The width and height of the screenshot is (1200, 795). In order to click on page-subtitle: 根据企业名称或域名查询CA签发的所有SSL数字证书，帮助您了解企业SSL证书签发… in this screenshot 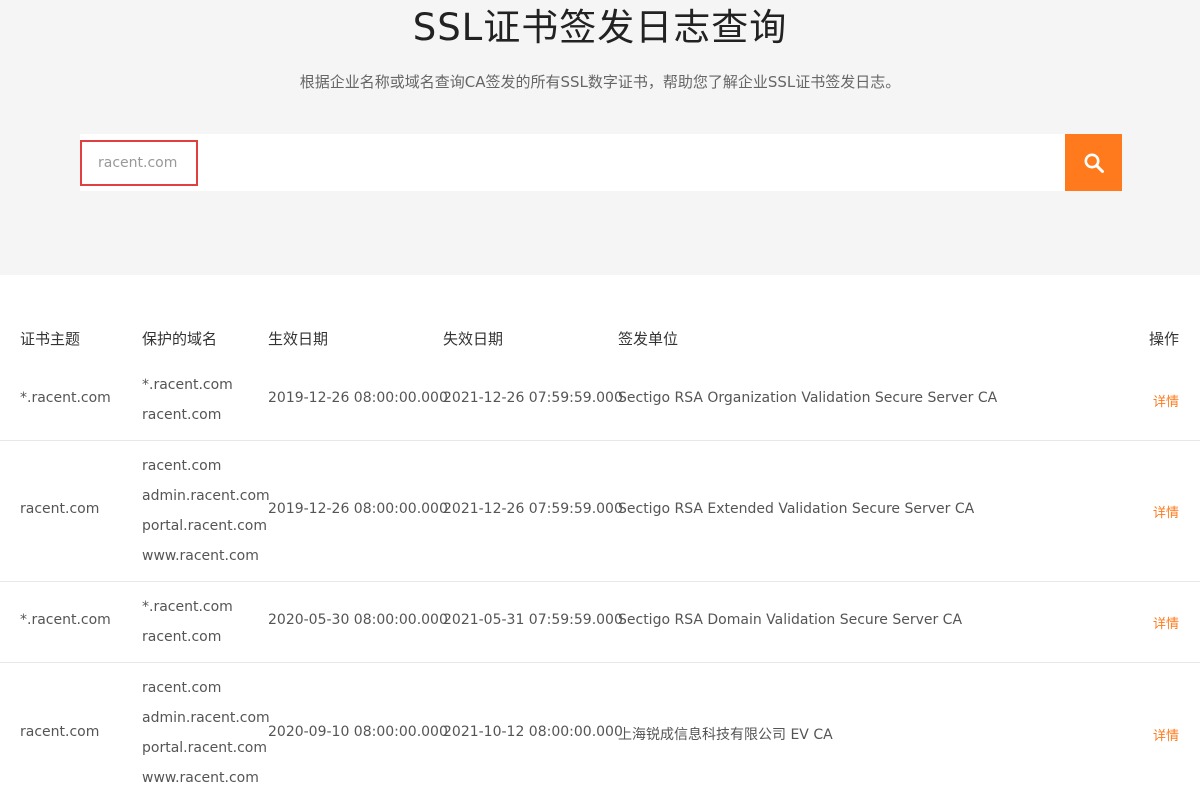, I will do `click(600, 82)`.